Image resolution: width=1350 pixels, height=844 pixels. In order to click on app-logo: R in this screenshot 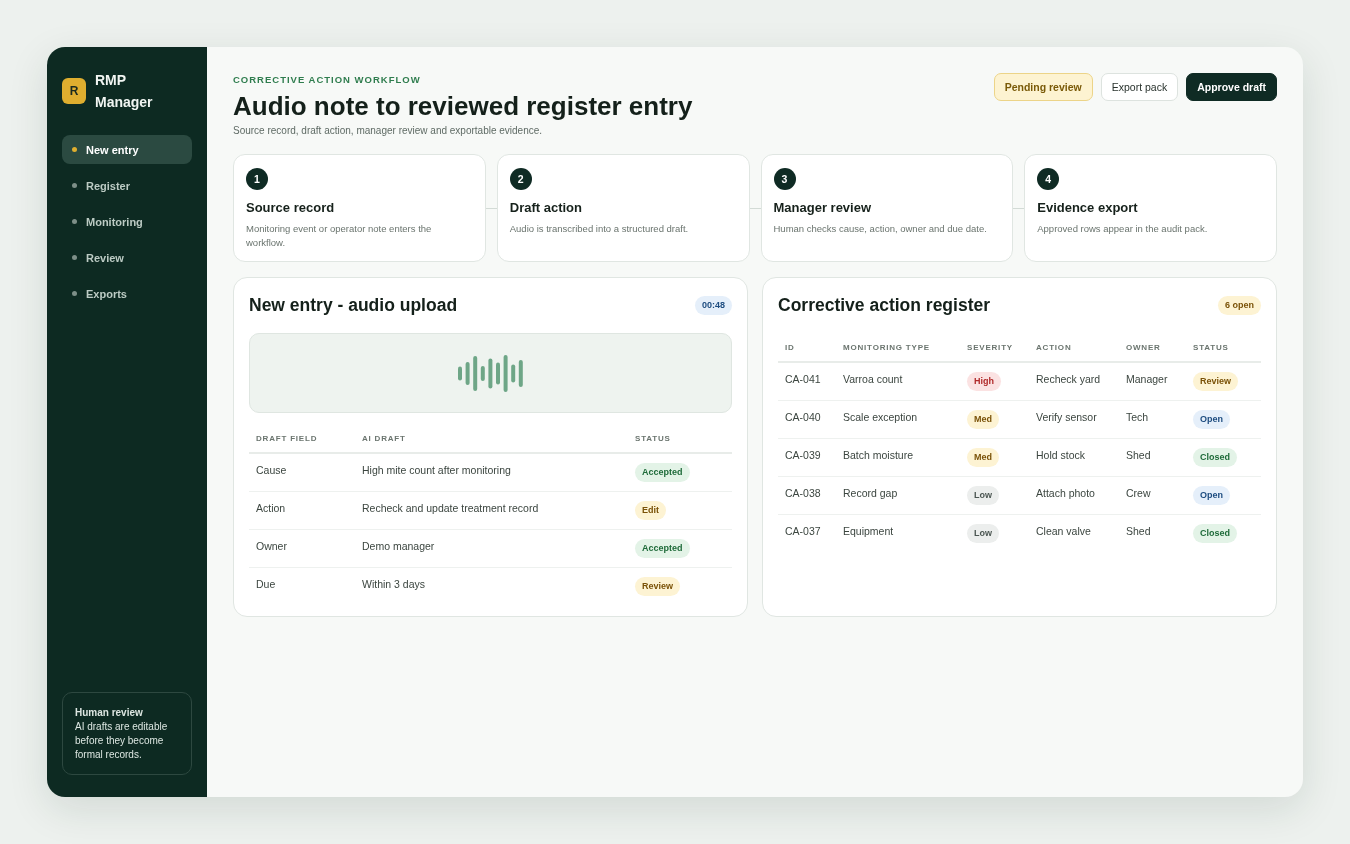, I will do `click(74, 91)`.